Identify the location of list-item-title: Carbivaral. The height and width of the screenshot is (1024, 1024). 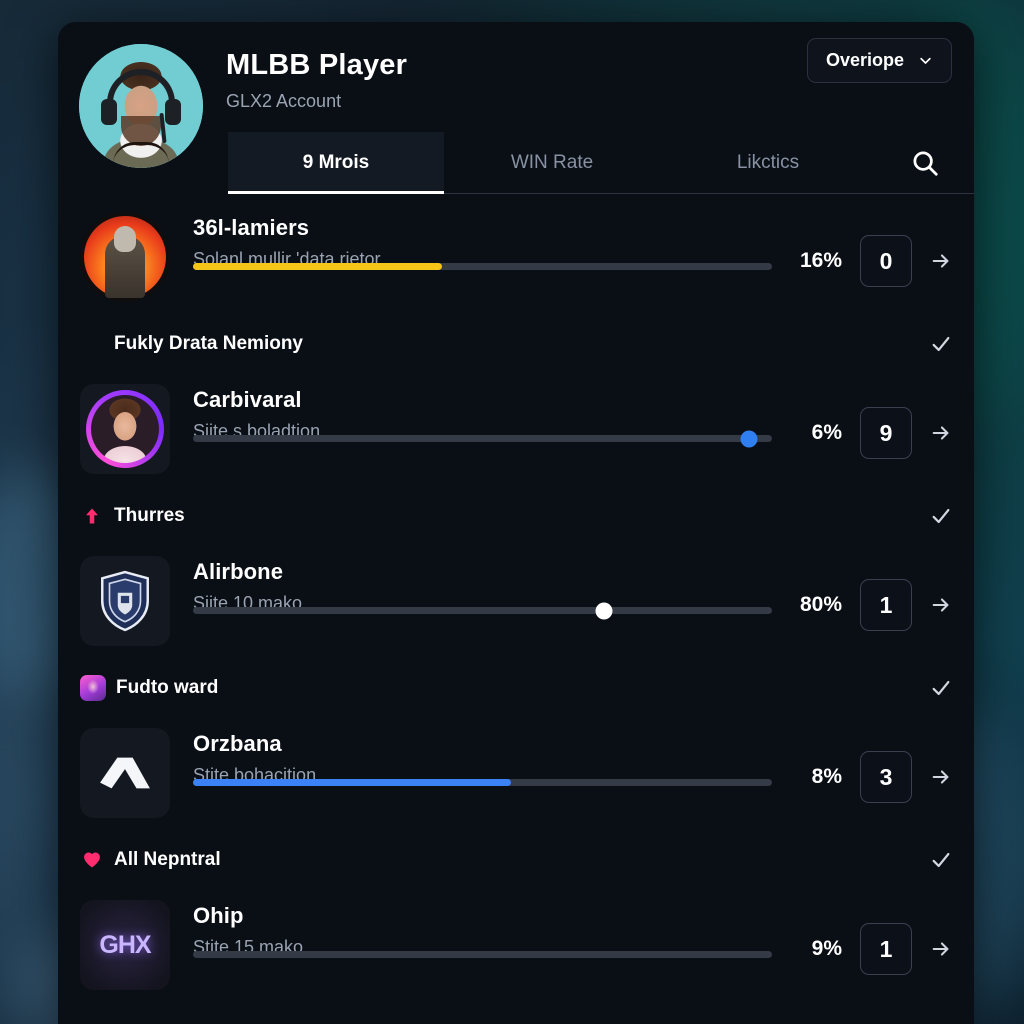
(247, 399).